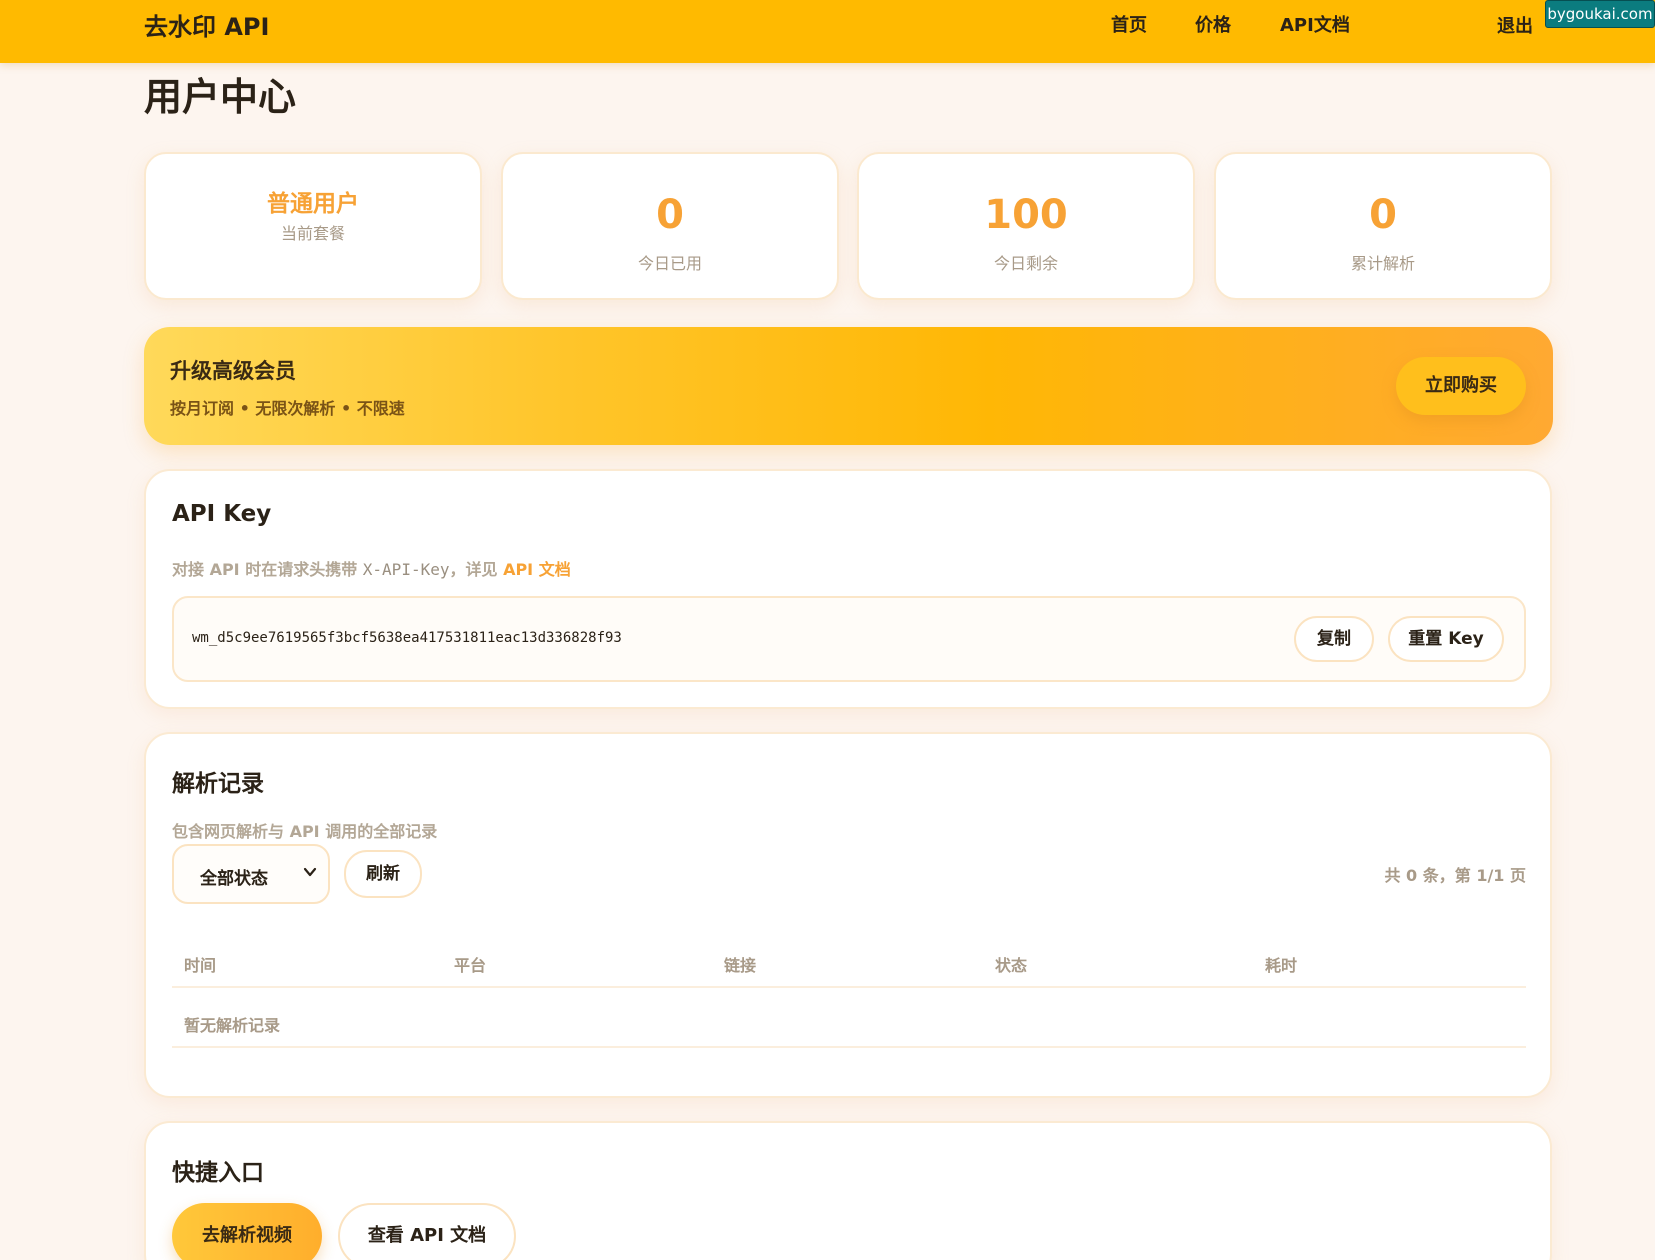 Image resolution: width=1655 pixels, height=1260 pixels. I want to click on records-count: 共 0 条，第 1/1 页, so click(1455, 875).